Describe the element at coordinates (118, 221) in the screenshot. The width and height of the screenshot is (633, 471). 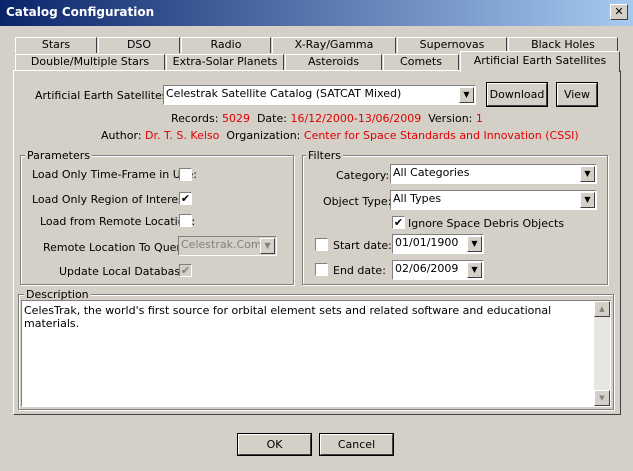
I see `remote-label: Load from Remote Location:` at that location.